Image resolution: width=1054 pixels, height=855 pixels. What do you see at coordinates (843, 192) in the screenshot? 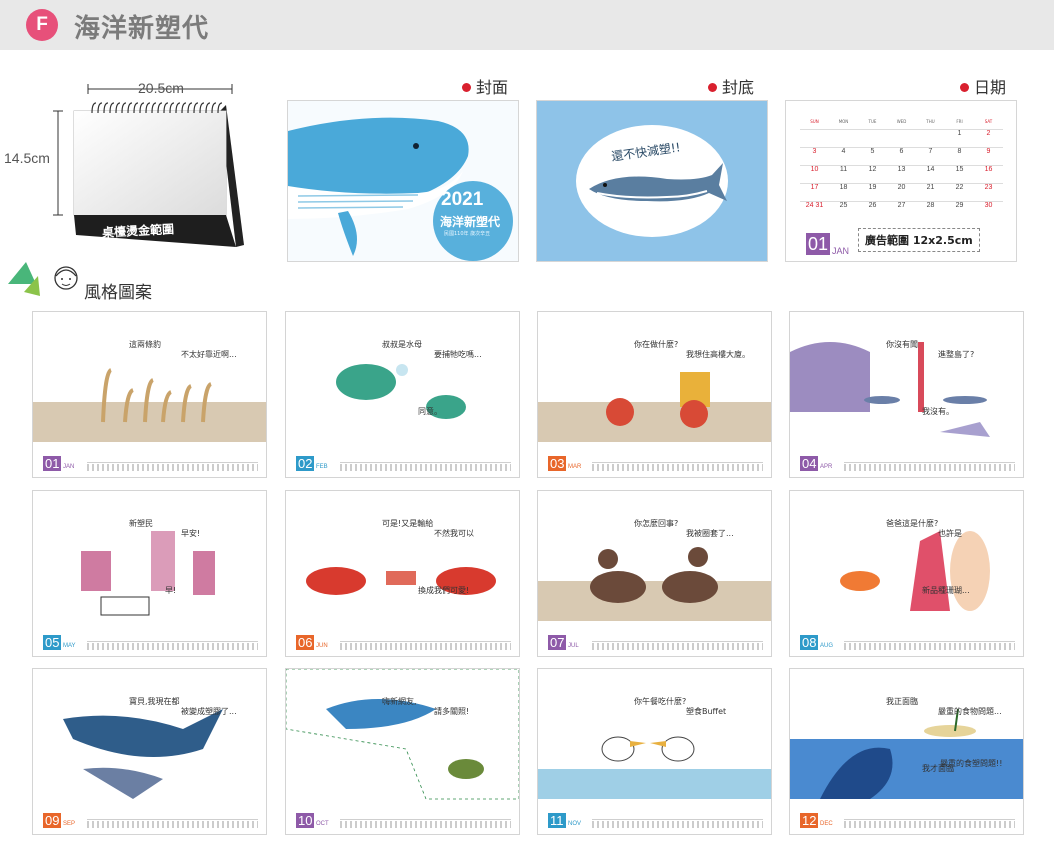
I see `date-cell: 18` at bounding box center [843, 192].